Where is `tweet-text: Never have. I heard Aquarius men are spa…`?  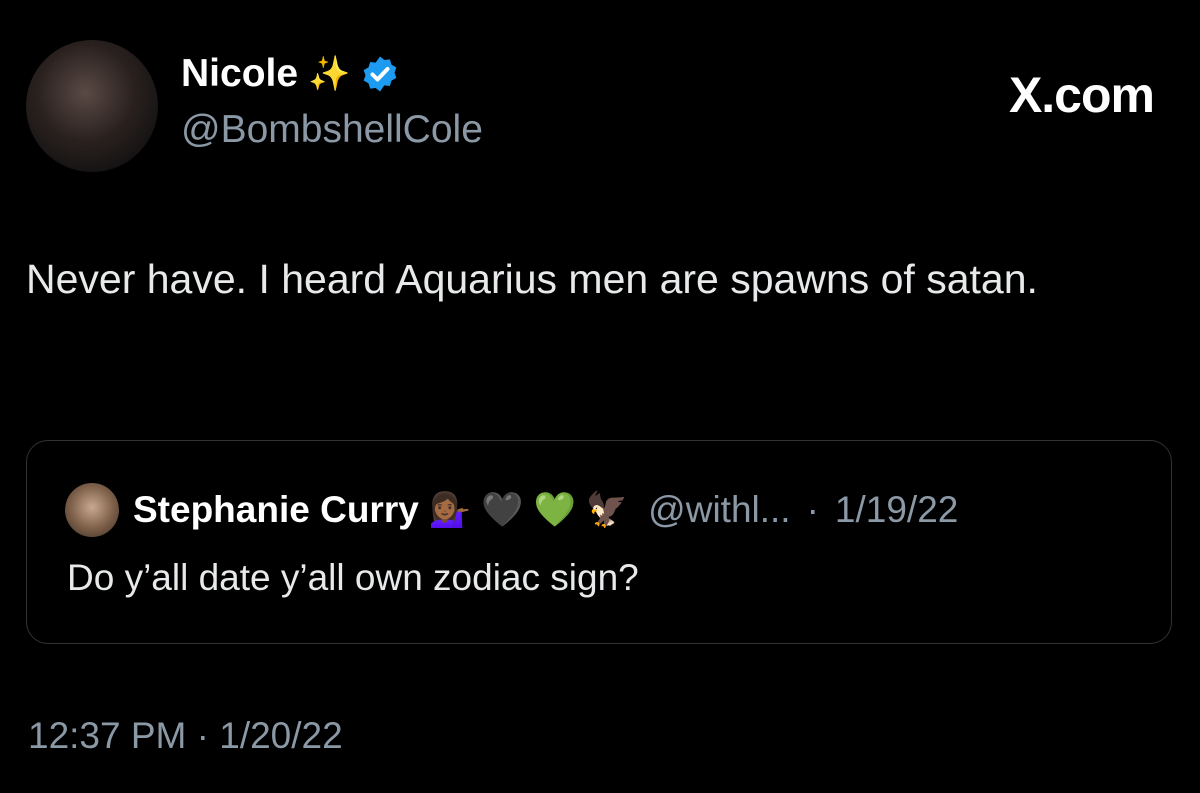
tweet-text: Never have. I heard Aquarius men are spa… is located at coordinates (532, 279).